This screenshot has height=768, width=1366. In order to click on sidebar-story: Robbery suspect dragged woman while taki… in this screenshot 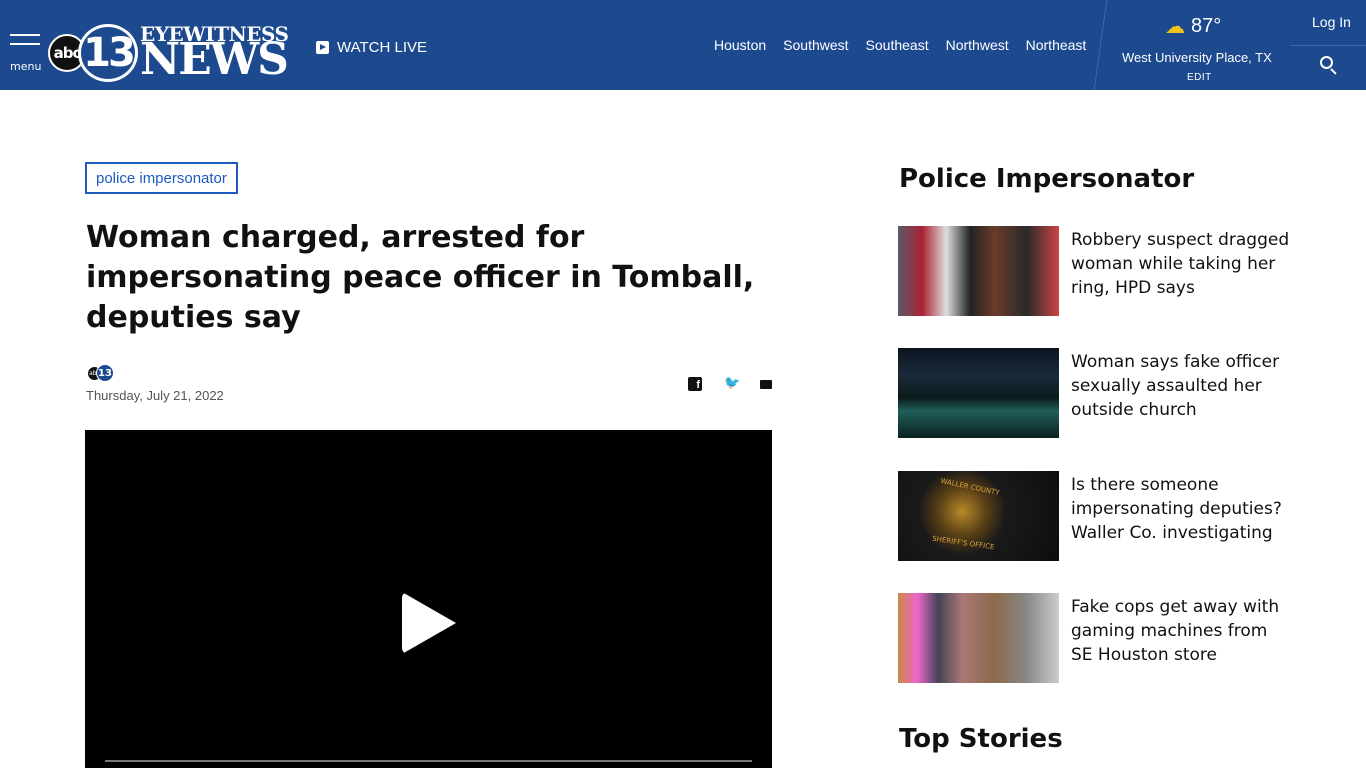, I will do `click(1098, 271)`.